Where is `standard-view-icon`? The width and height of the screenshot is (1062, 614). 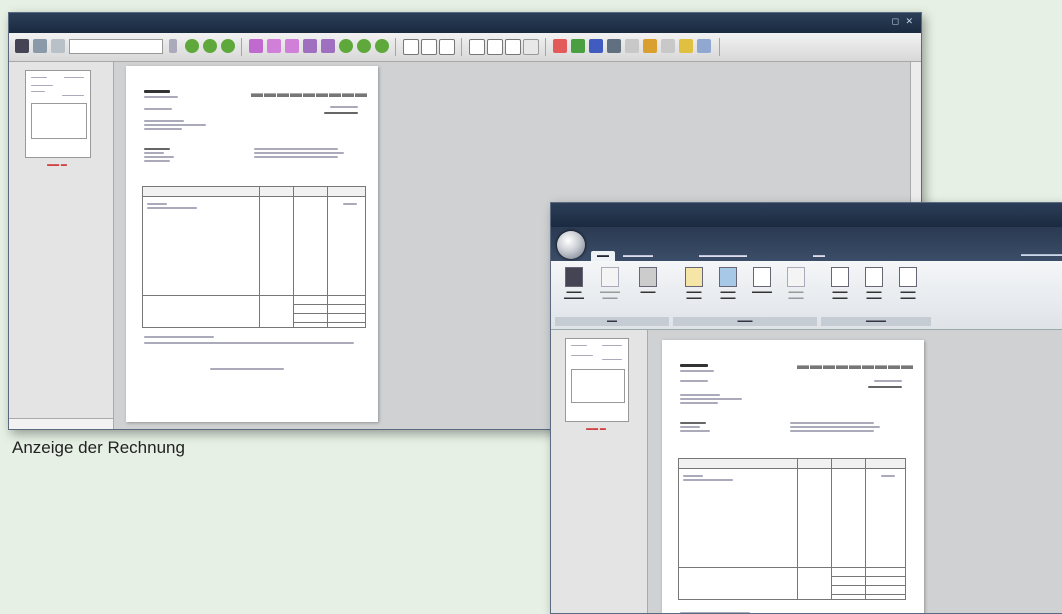 standard-view-icon is located at coordinates (694, 277).